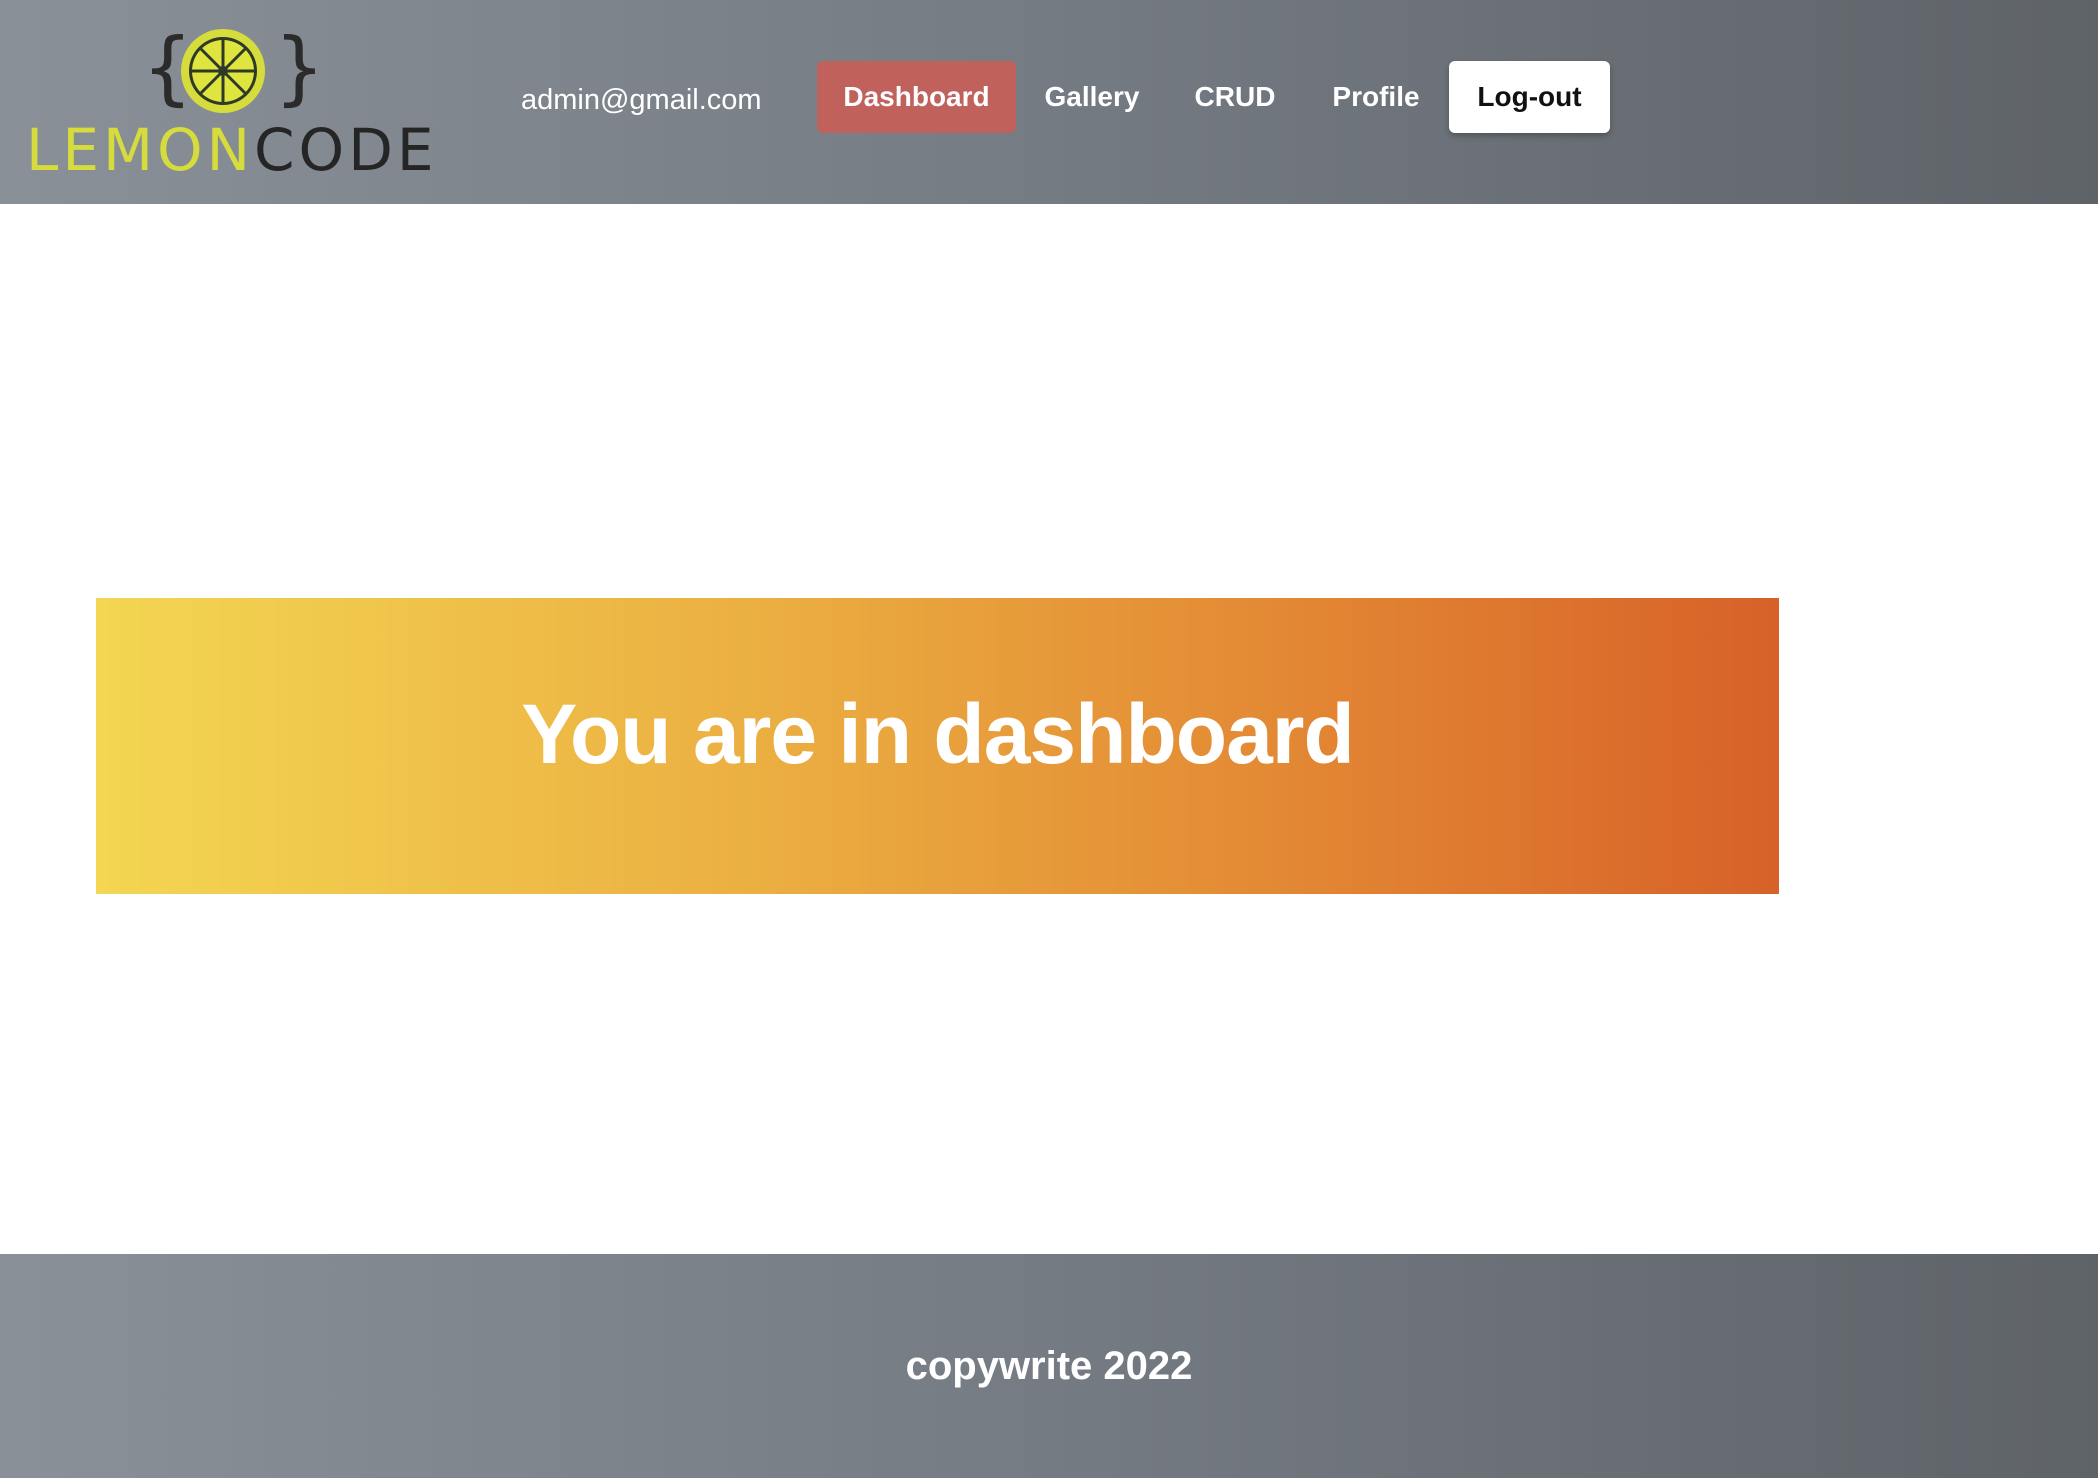 The width and height of the screenshot is (2098, 1480). I want to click on nav-dashboard-button: Dashboard, so click(916, 97).